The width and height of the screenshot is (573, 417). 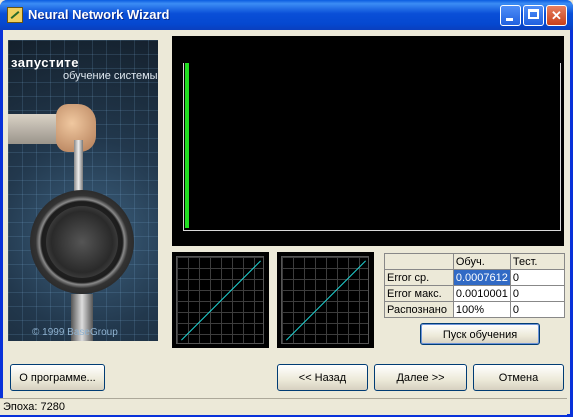 I want to click on next-button: Далее >>, so click(x=420, y=377).